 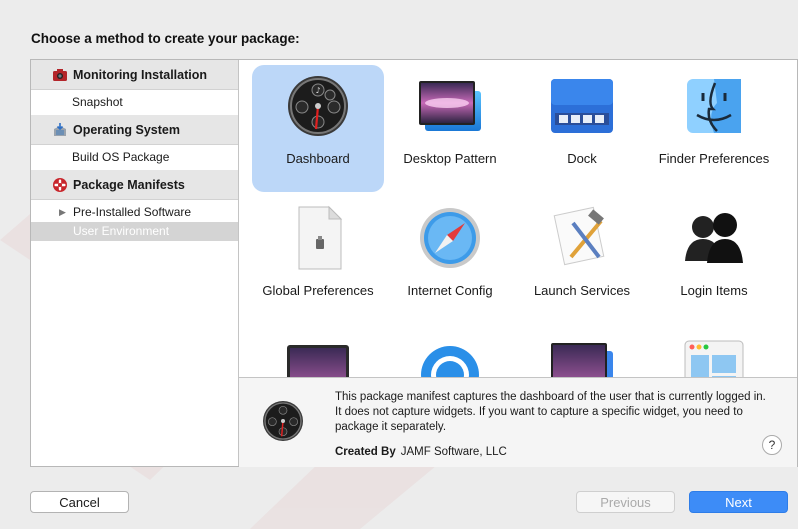 I want to click on sidebar-item-build-os-package: Build OS Package, so click(x=134, y=157).